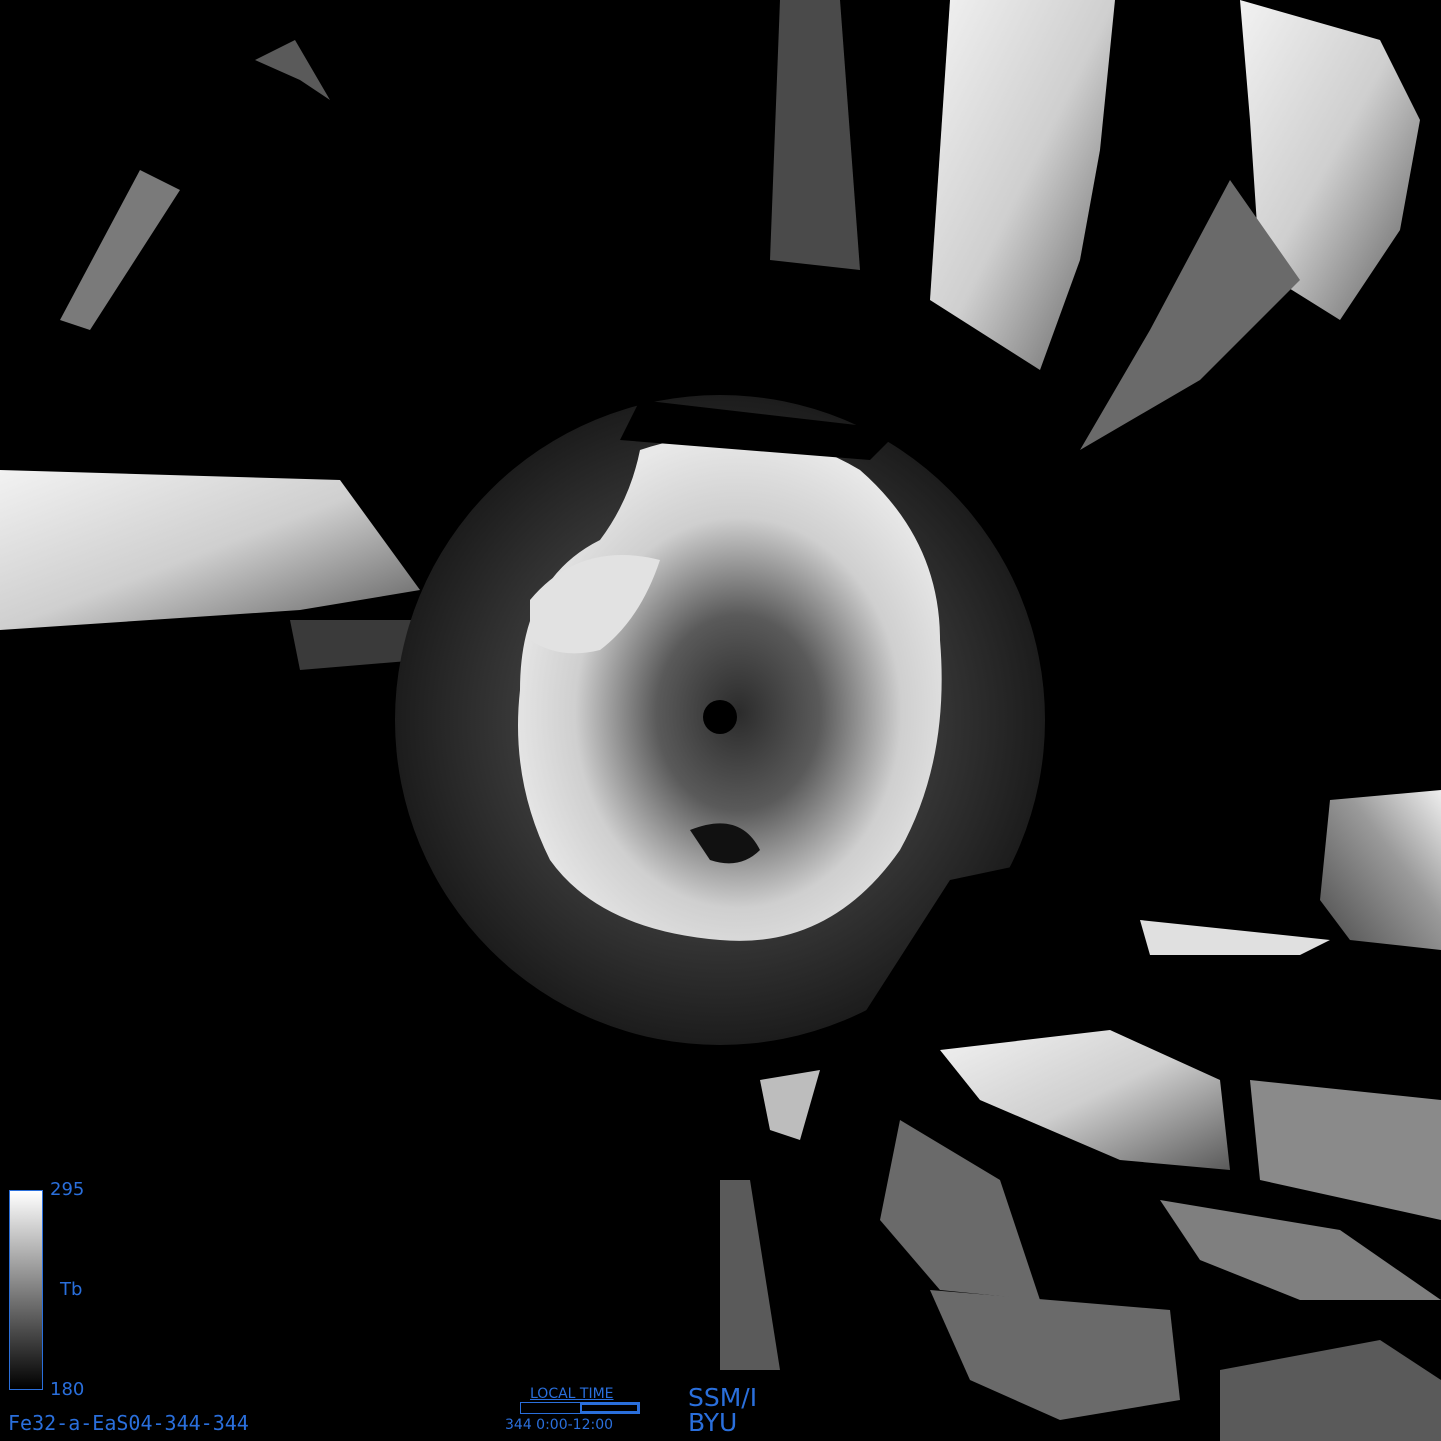 The height and width of the screenshot is (1441, 1441). I want to click on local-time-bar-fill, so click(609, 1408).